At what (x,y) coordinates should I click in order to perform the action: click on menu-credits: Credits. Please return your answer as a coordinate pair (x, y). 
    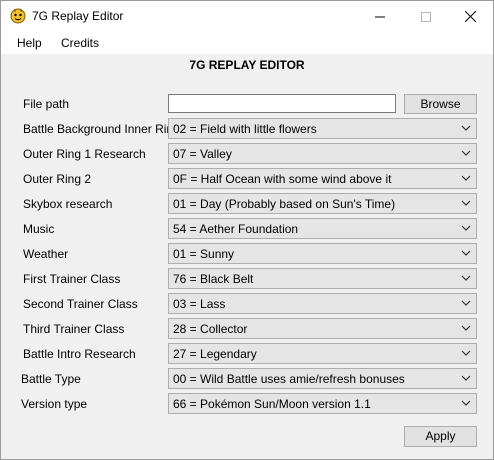
    Looking at the image, I should click on (80, 43).